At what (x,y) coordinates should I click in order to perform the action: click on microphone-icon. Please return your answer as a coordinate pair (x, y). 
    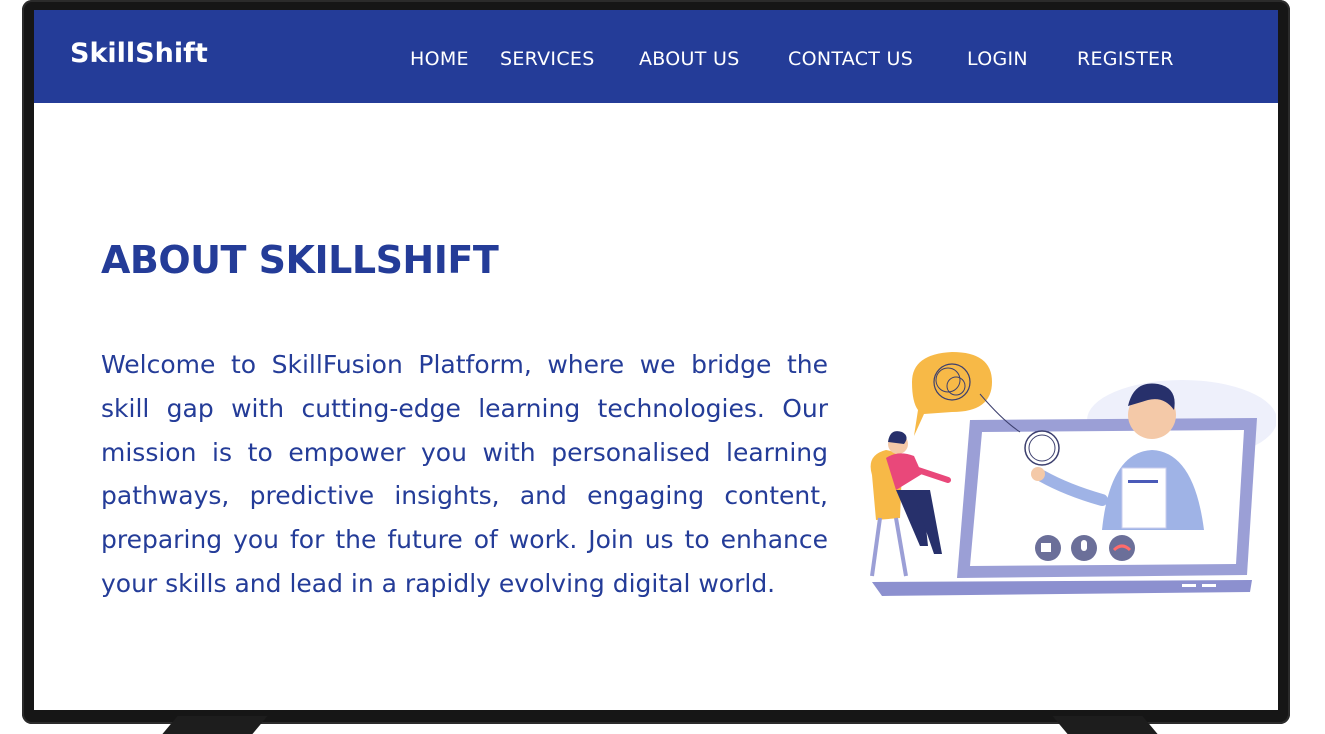
    Looking at the image, I should click on (1084, 548).